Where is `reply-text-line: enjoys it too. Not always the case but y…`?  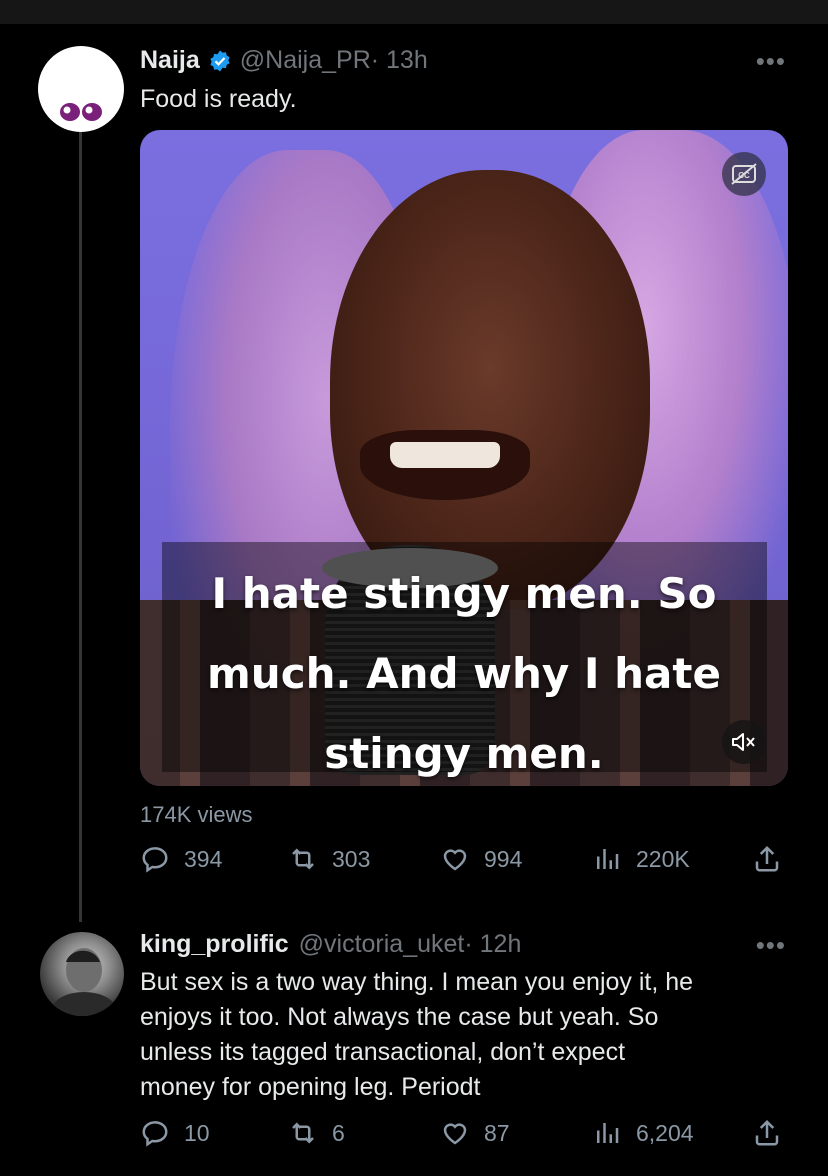
reply-text-line: enjoys it too. Not always the case but y… is located at coordinates (399, 1017).